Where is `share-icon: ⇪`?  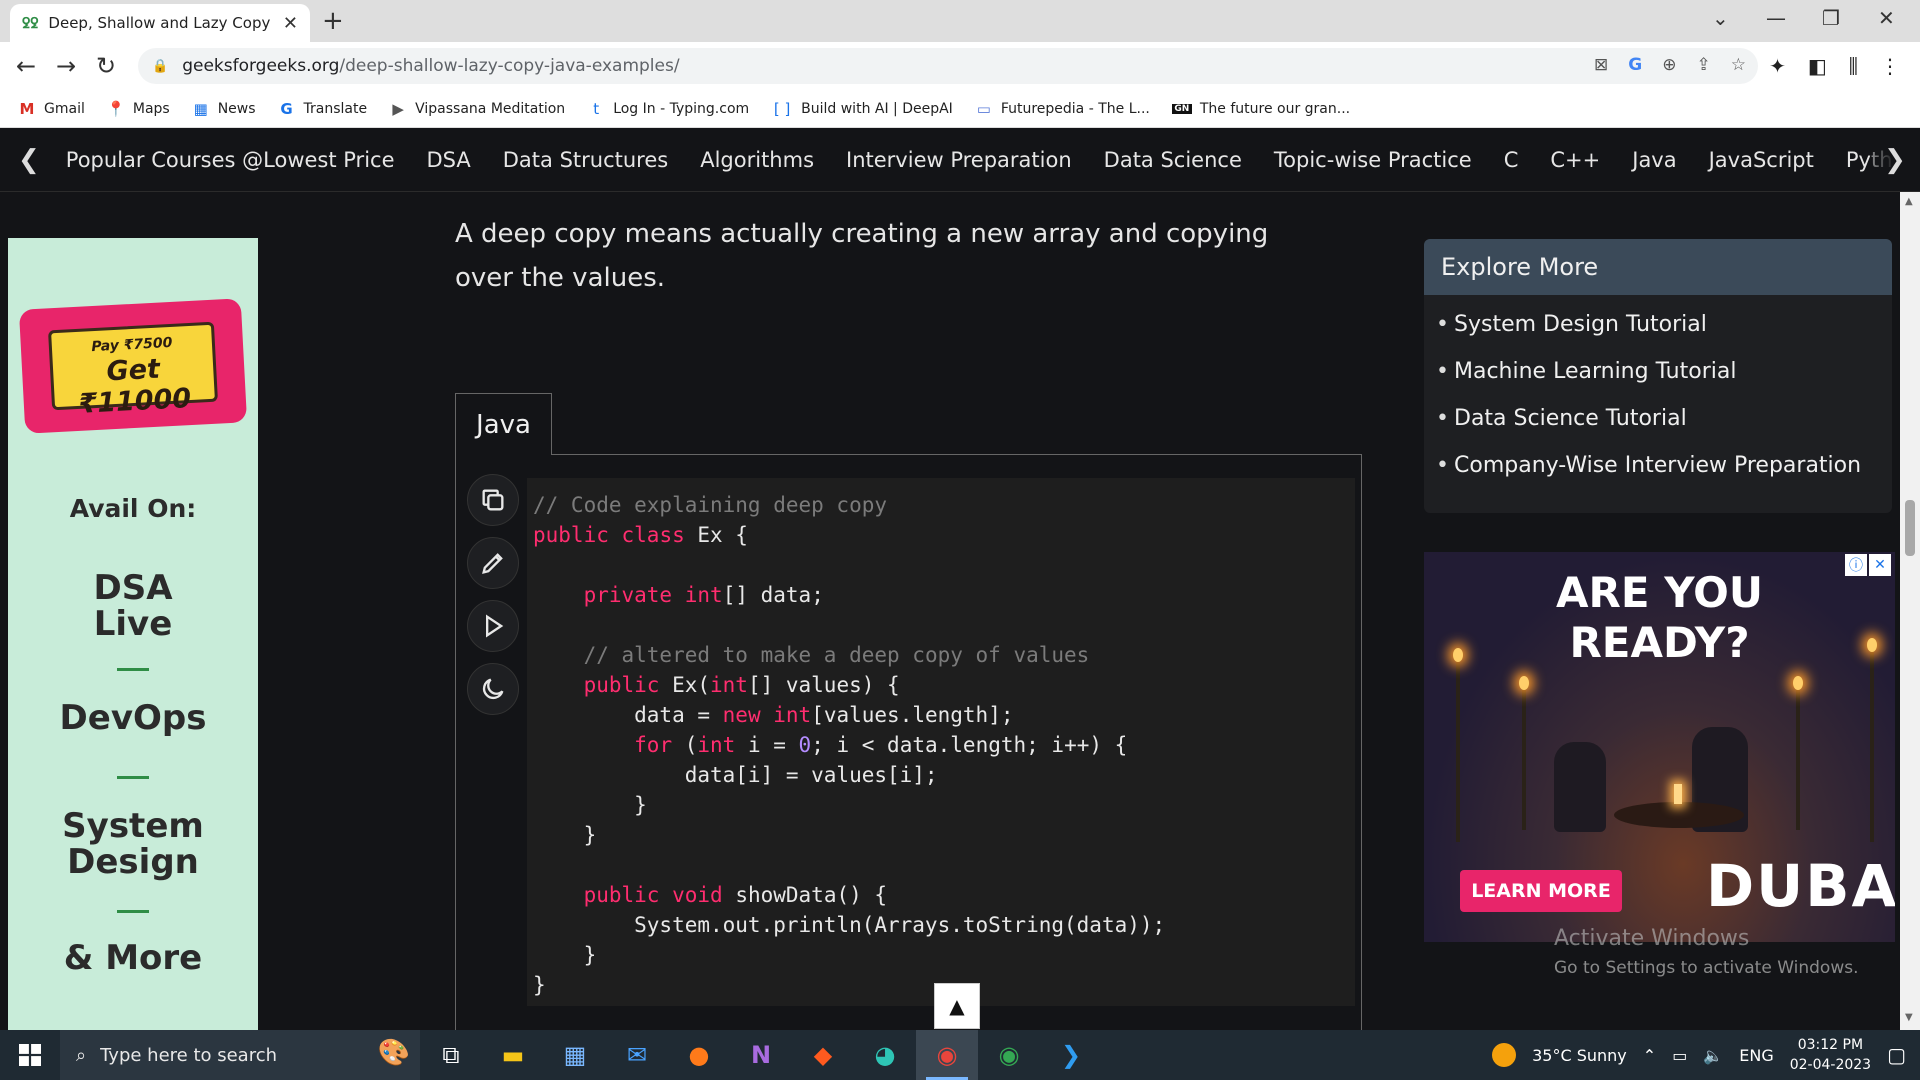 share-icon: ⇪ is located at coordinates (1704, 65).